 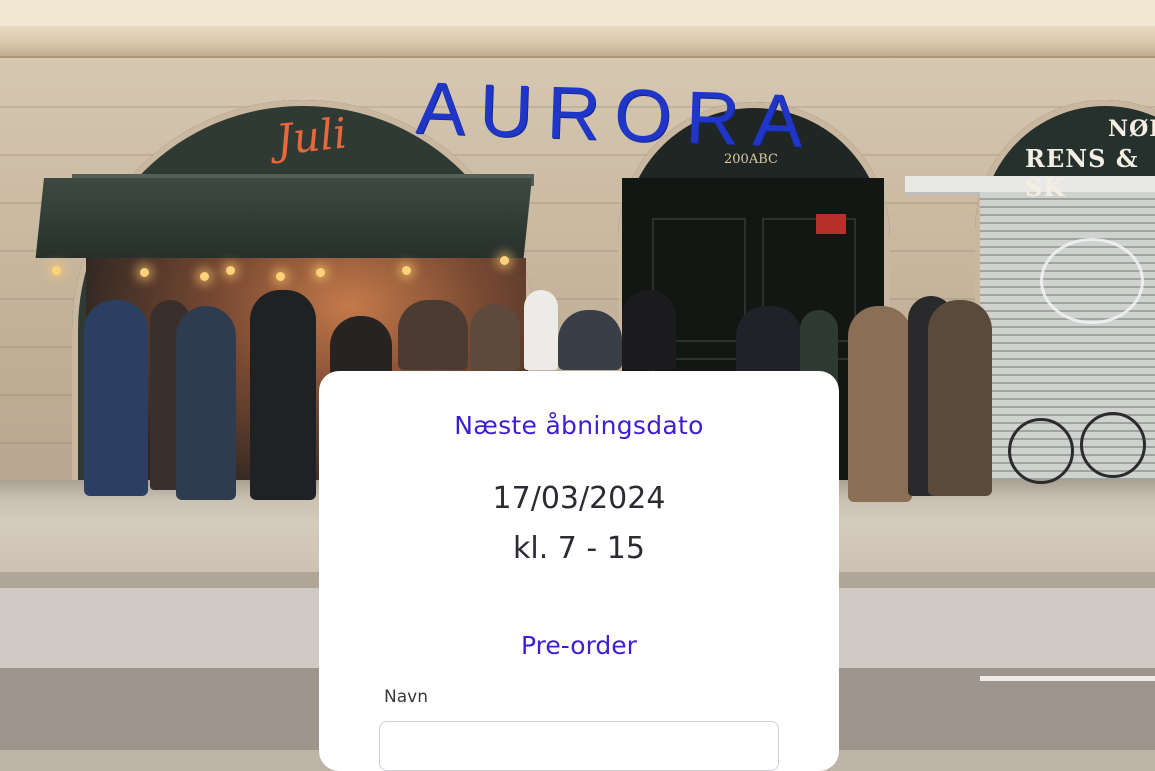 I want to click on awning-left, so click(x=283, y=218).